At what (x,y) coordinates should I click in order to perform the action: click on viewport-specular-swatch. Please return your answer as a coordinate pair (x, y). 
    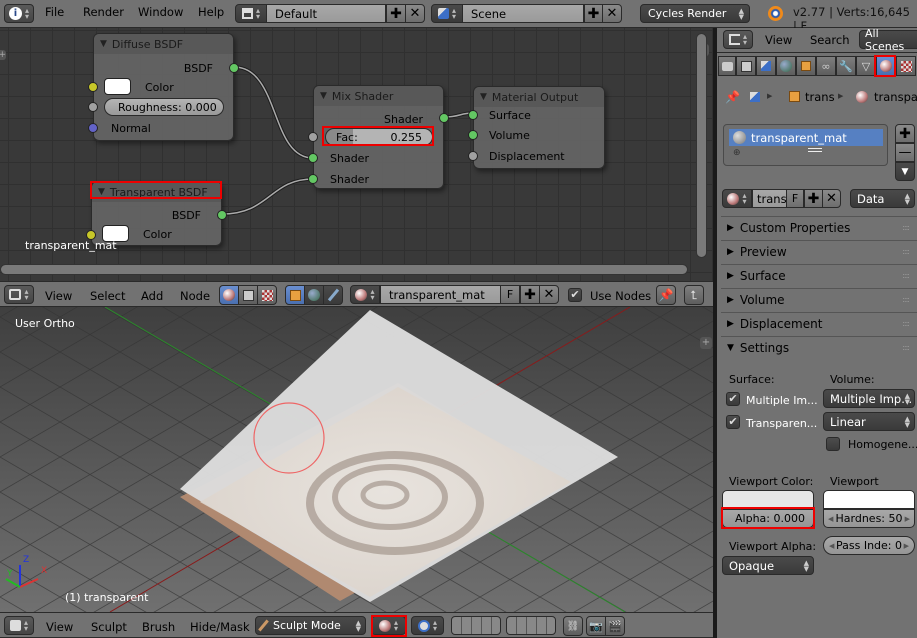
    Looking at the image, I should click on (869, 499).